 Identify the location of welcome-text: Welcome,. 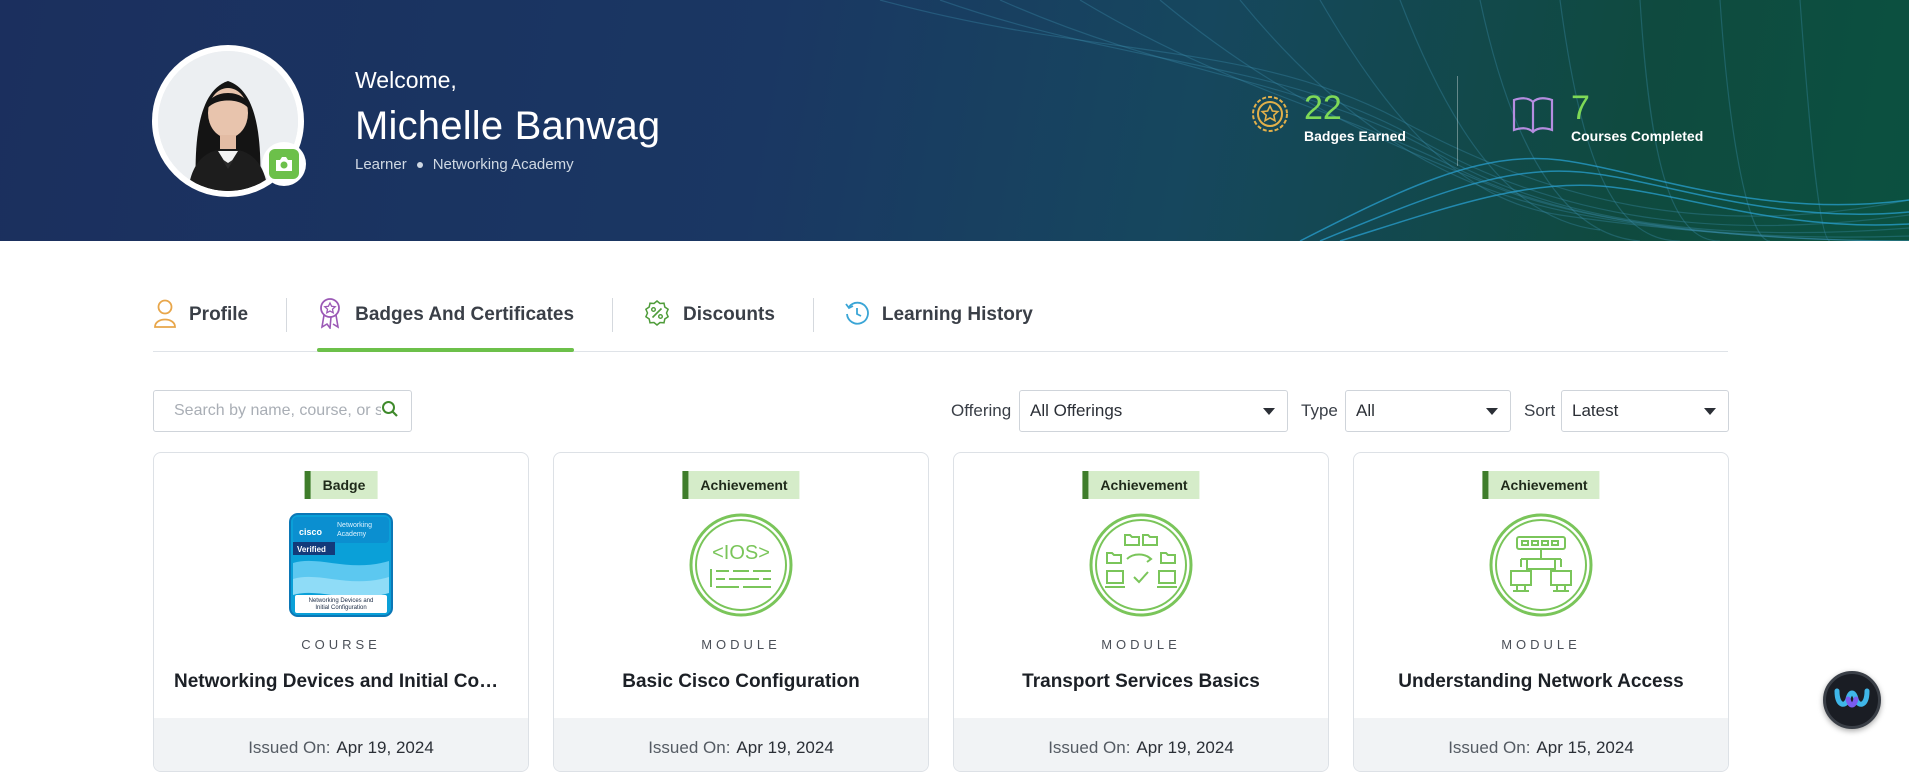
(406, 80).